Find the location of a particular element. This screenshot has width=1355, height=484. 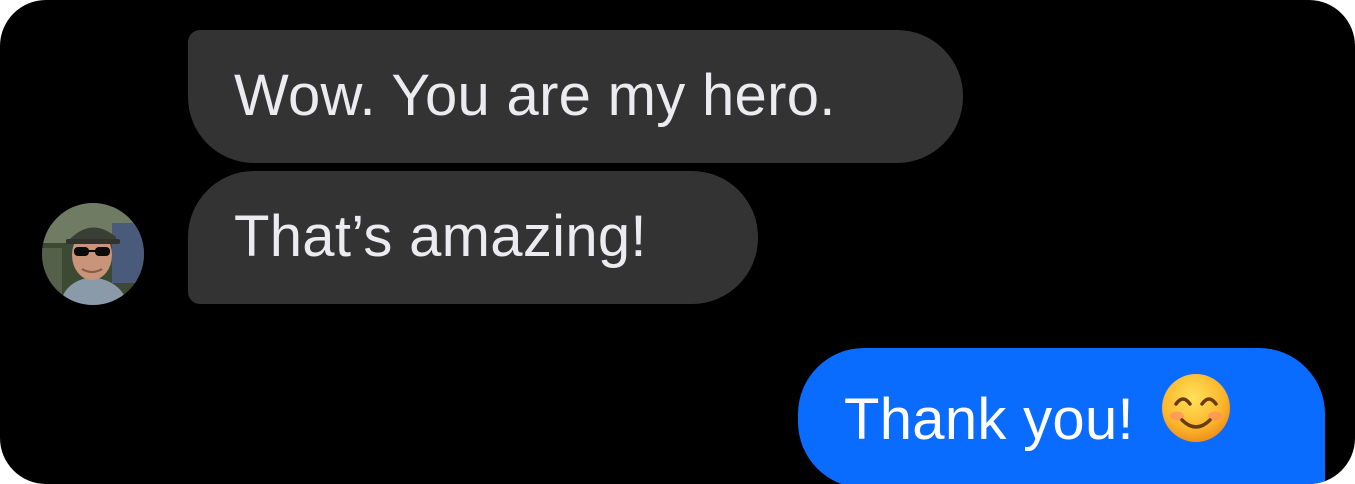

message-text: Thank you! is located at coordinates (989, 419).